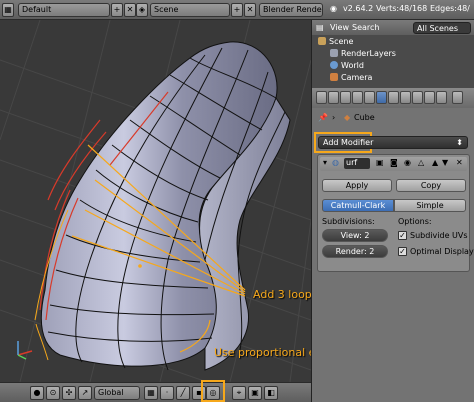 Image resolution: width=474 pixels, height=402 pixels. I want to click on layers-icon: ▦, so click(151, 393).